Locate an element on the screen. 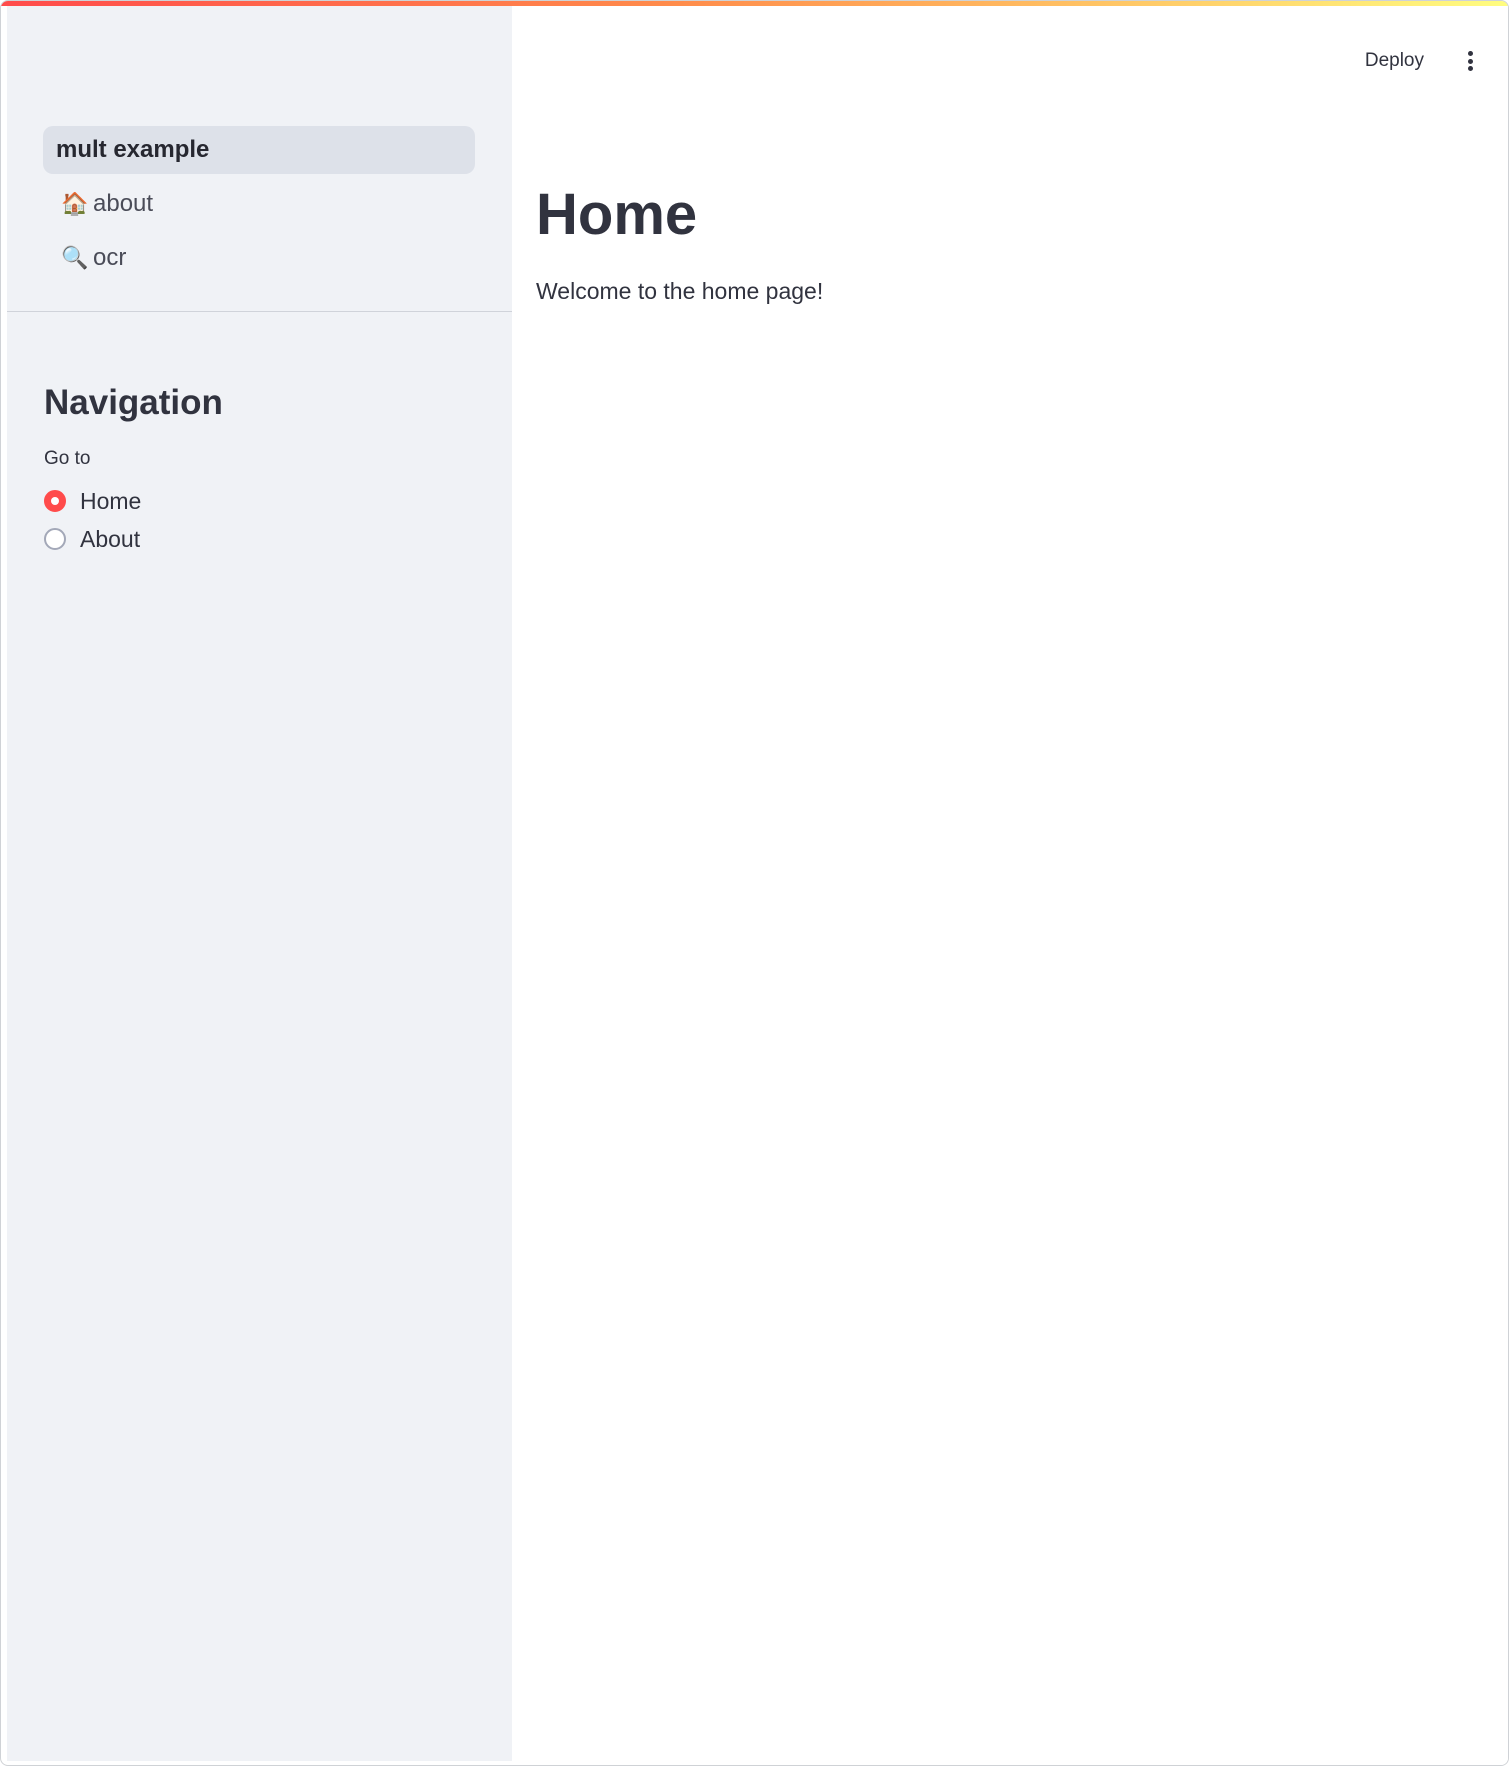 This screenshot has height=1766, width=1509. sidebar-item-mult-example: mult example is located at coordinates (259, 150).